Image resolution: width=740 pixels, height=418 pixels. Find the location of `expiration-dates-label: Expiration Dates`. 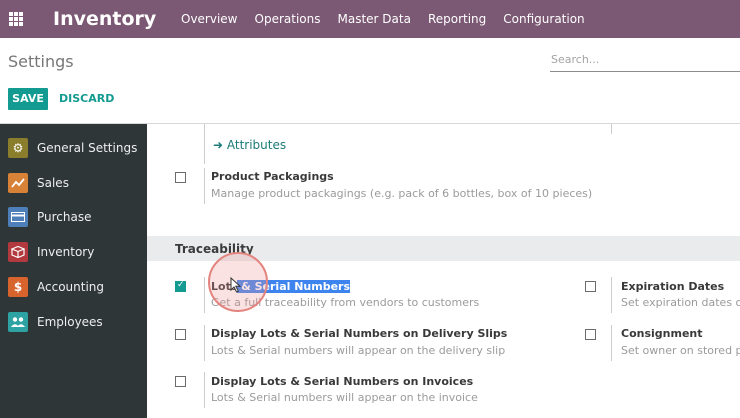

expiration-dates-label: Expiration Dates is located at coordinates (673, 286).